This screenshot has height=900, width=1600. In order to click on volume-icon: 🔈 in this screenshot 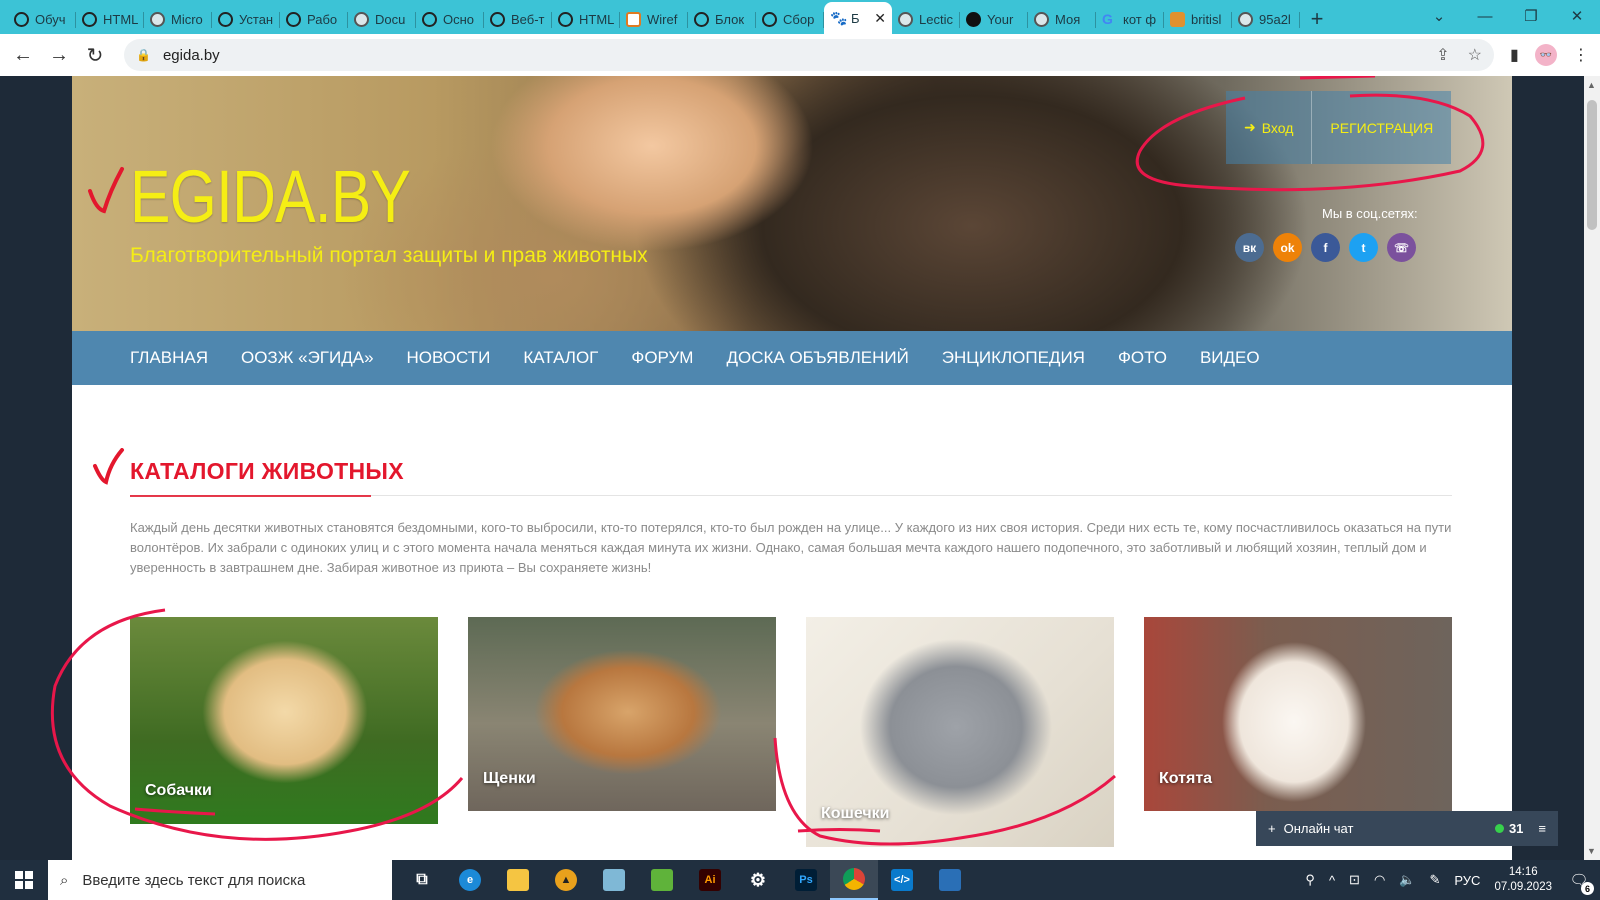, I will do `click(1407, 880)`.